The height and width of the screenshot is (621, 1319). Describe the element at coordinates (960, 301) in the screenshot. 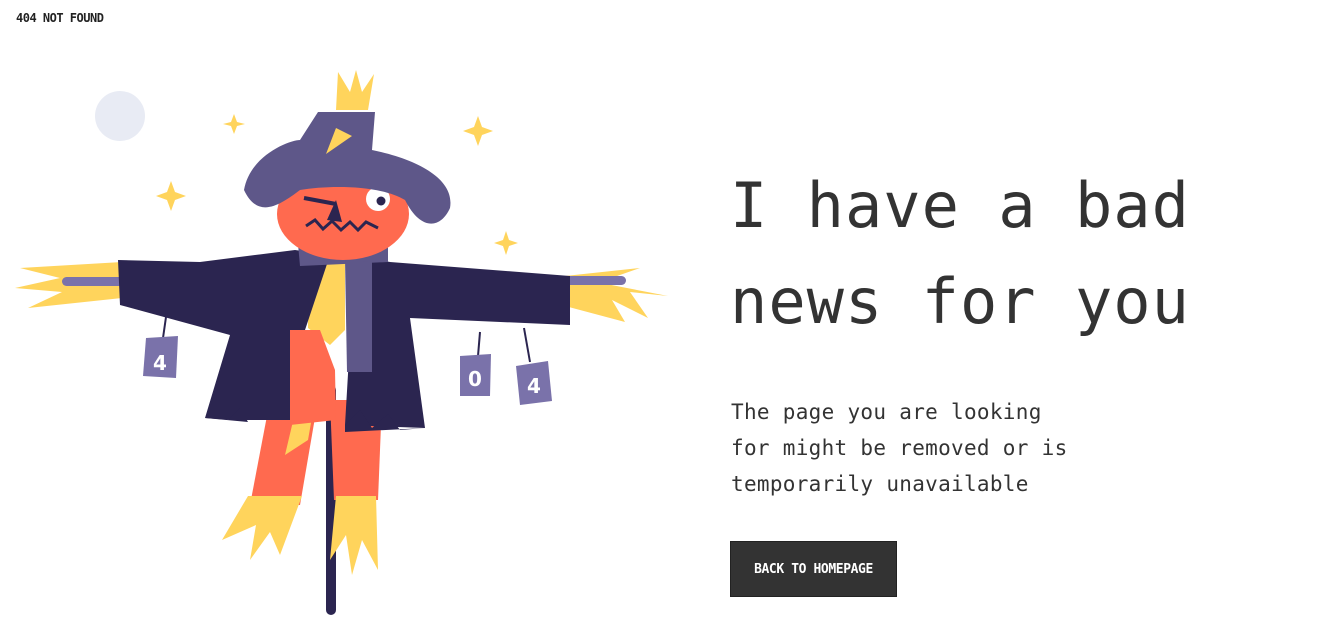

I see `page-title-line-2: news for you` at that location.